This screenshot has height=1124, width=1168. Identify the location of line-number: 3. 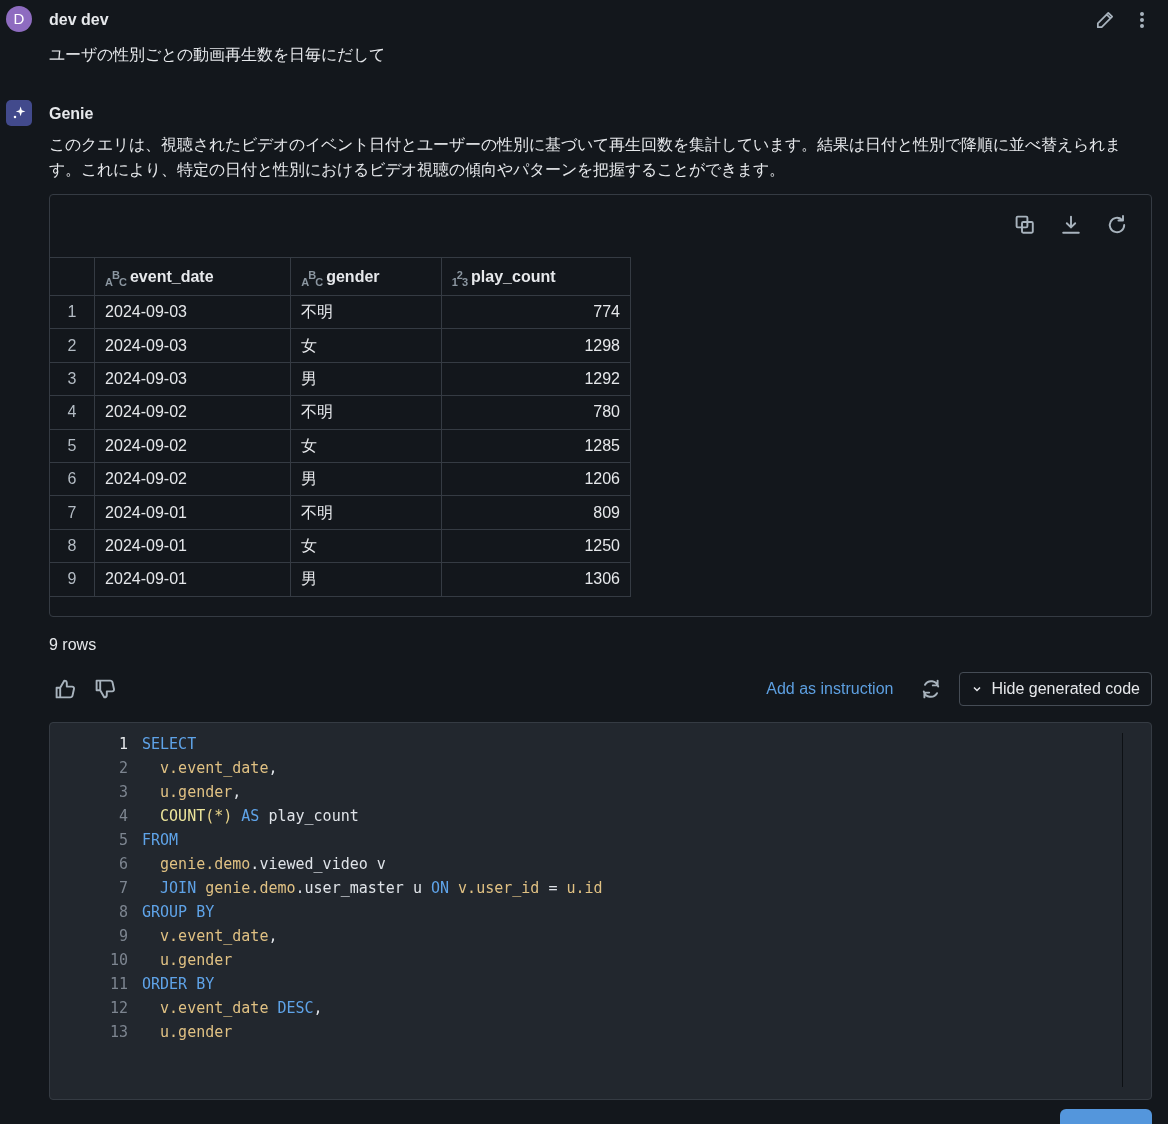
(123, 792).